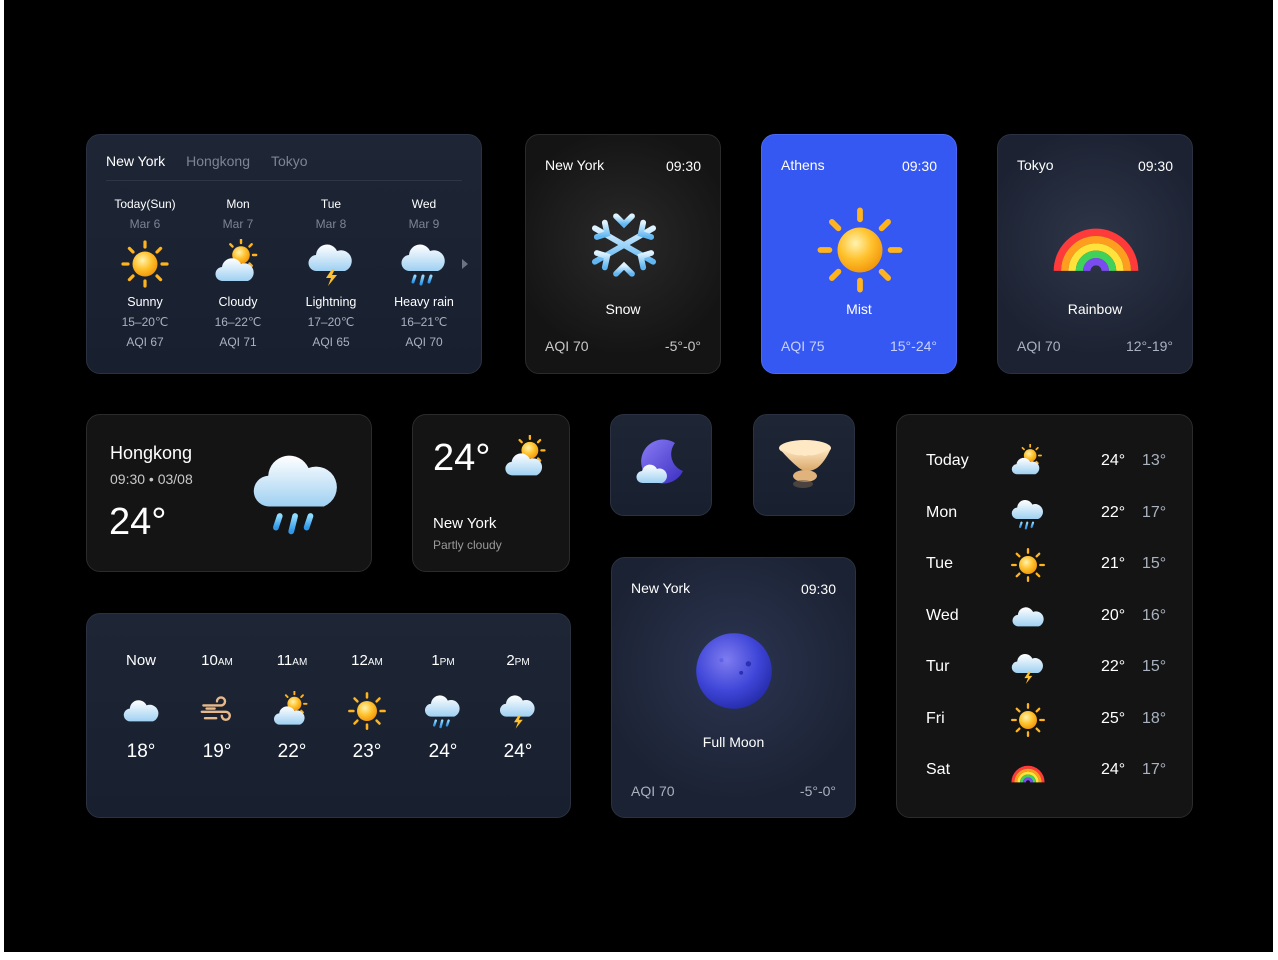  What do you see at coordinates (947, 460) in the screenshot?
I see `week-day: Today` at bounding box center [947, 460].